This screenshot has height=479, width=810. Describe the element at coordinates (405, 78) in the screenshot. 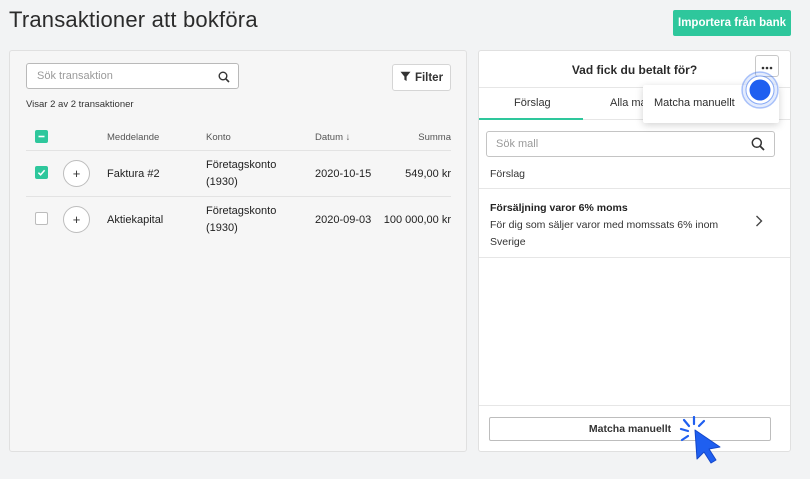

I see `filter-icon` at that location.